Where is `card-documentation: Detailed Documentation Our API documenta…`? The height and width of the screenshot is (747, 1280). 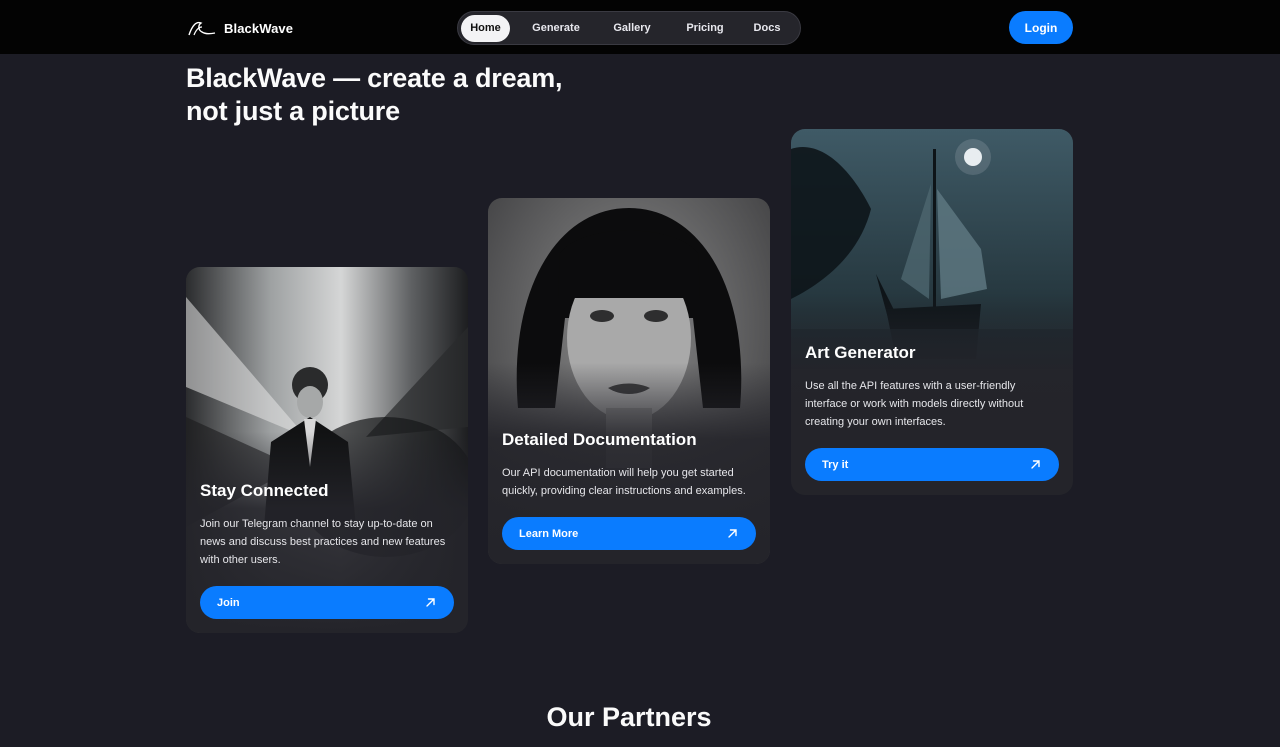
card-documentation: Detailed Documentation Our API documenta… is located at coordinates (629, 381).